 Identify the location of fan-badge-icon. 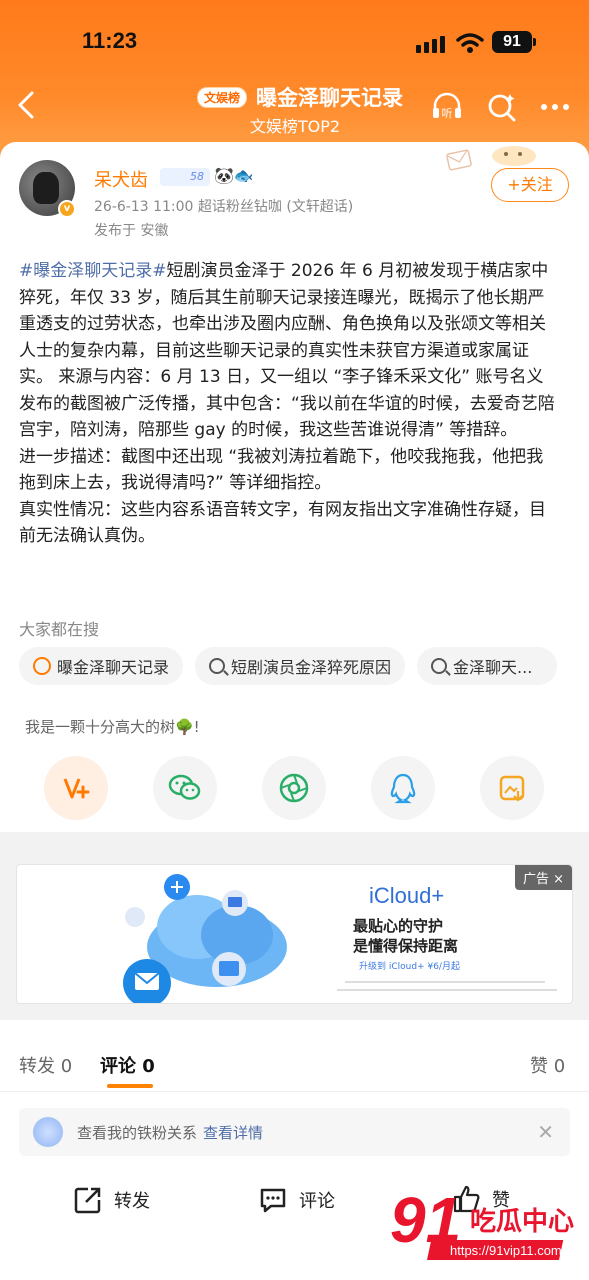
(48, 1132).